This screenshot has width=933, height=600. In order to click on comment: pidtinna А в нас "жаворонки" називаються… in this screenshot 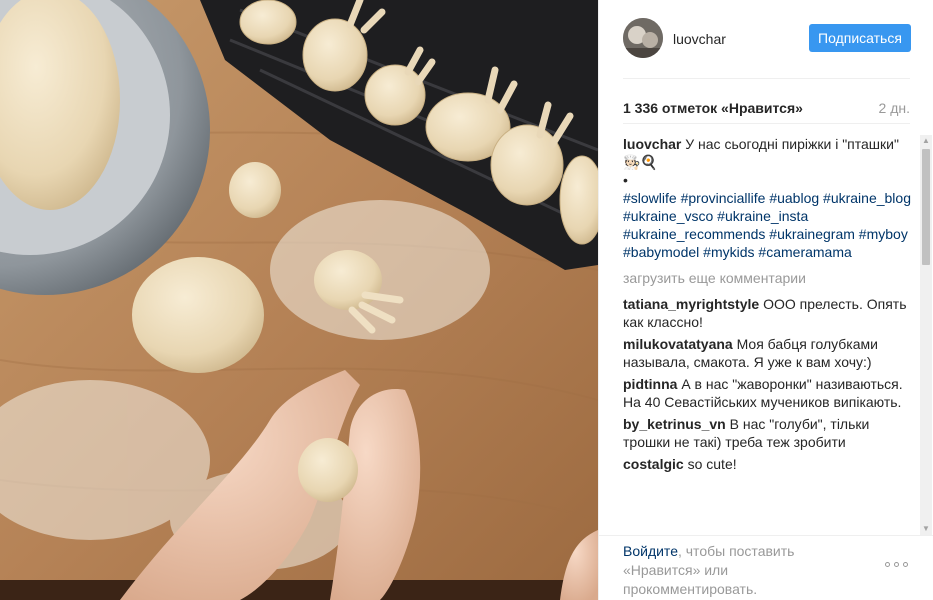, I will do `click(768, 393)`.